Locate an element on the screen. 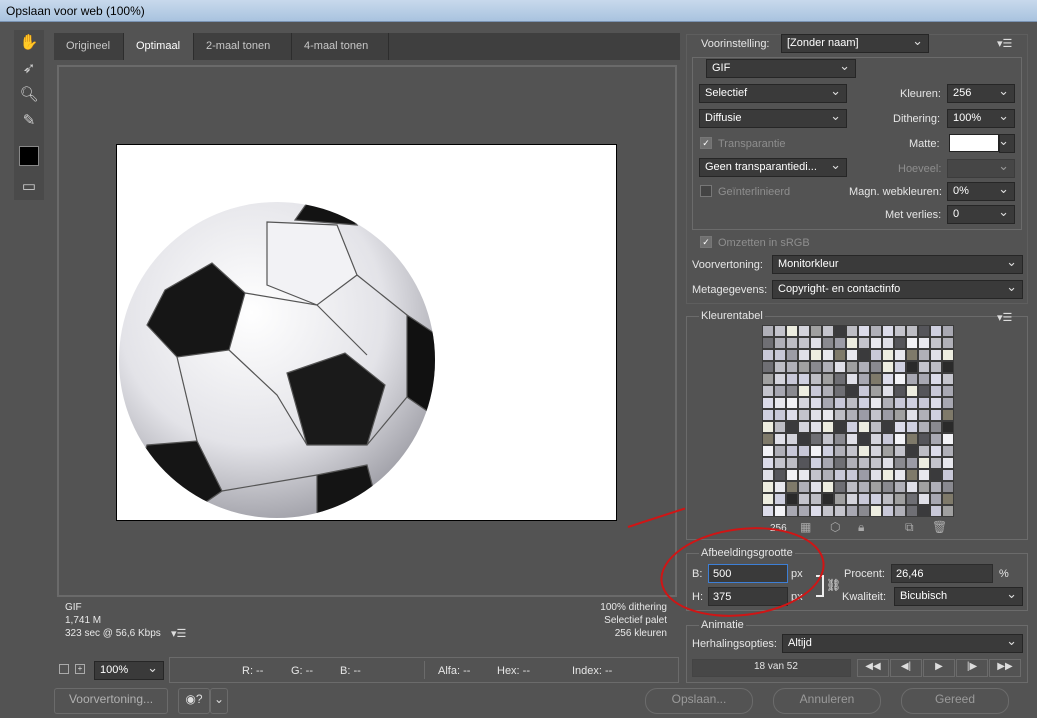  web-shift-icon: ⬡ is located at coordinates (835, 527).